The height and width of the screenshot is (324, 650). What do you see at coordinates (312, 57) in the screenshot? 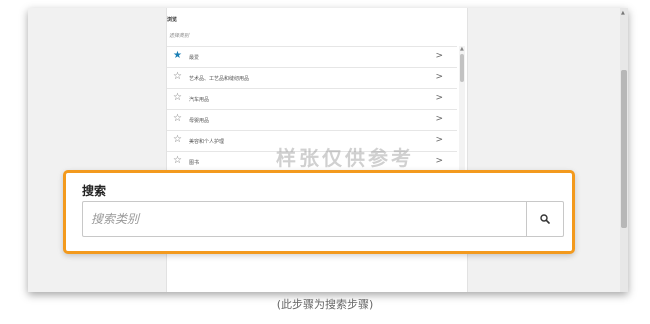
I see `category-item-favorites: ★ 最爱 >` at bounding box center [312, 57].